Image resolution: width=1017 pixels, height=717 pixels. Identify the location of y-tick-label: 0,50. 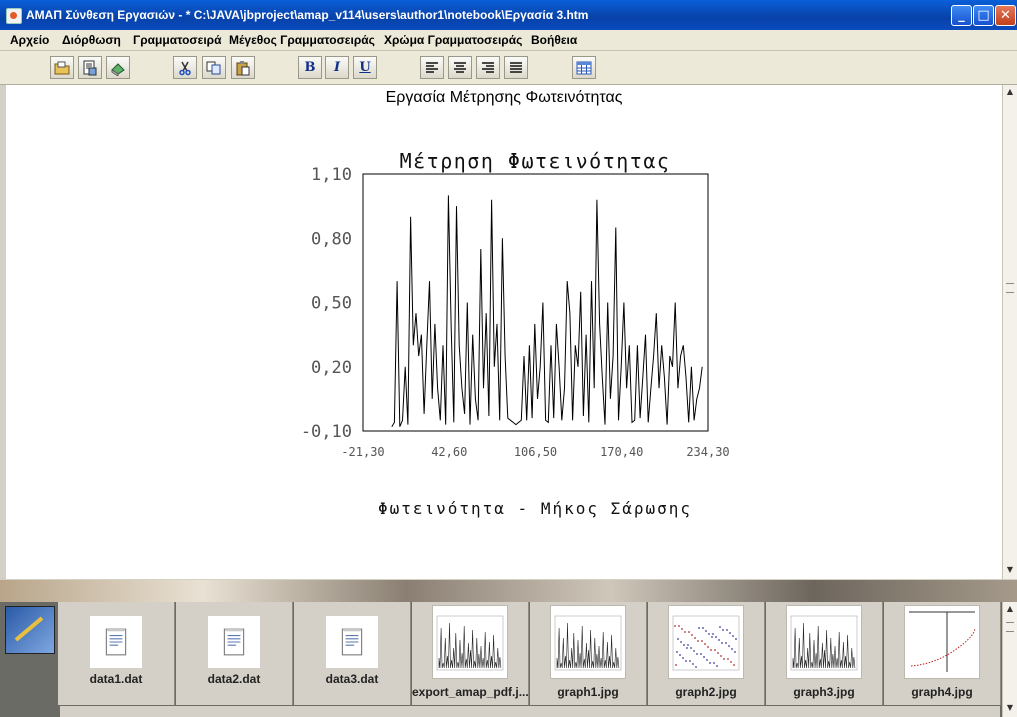
(331, 304).